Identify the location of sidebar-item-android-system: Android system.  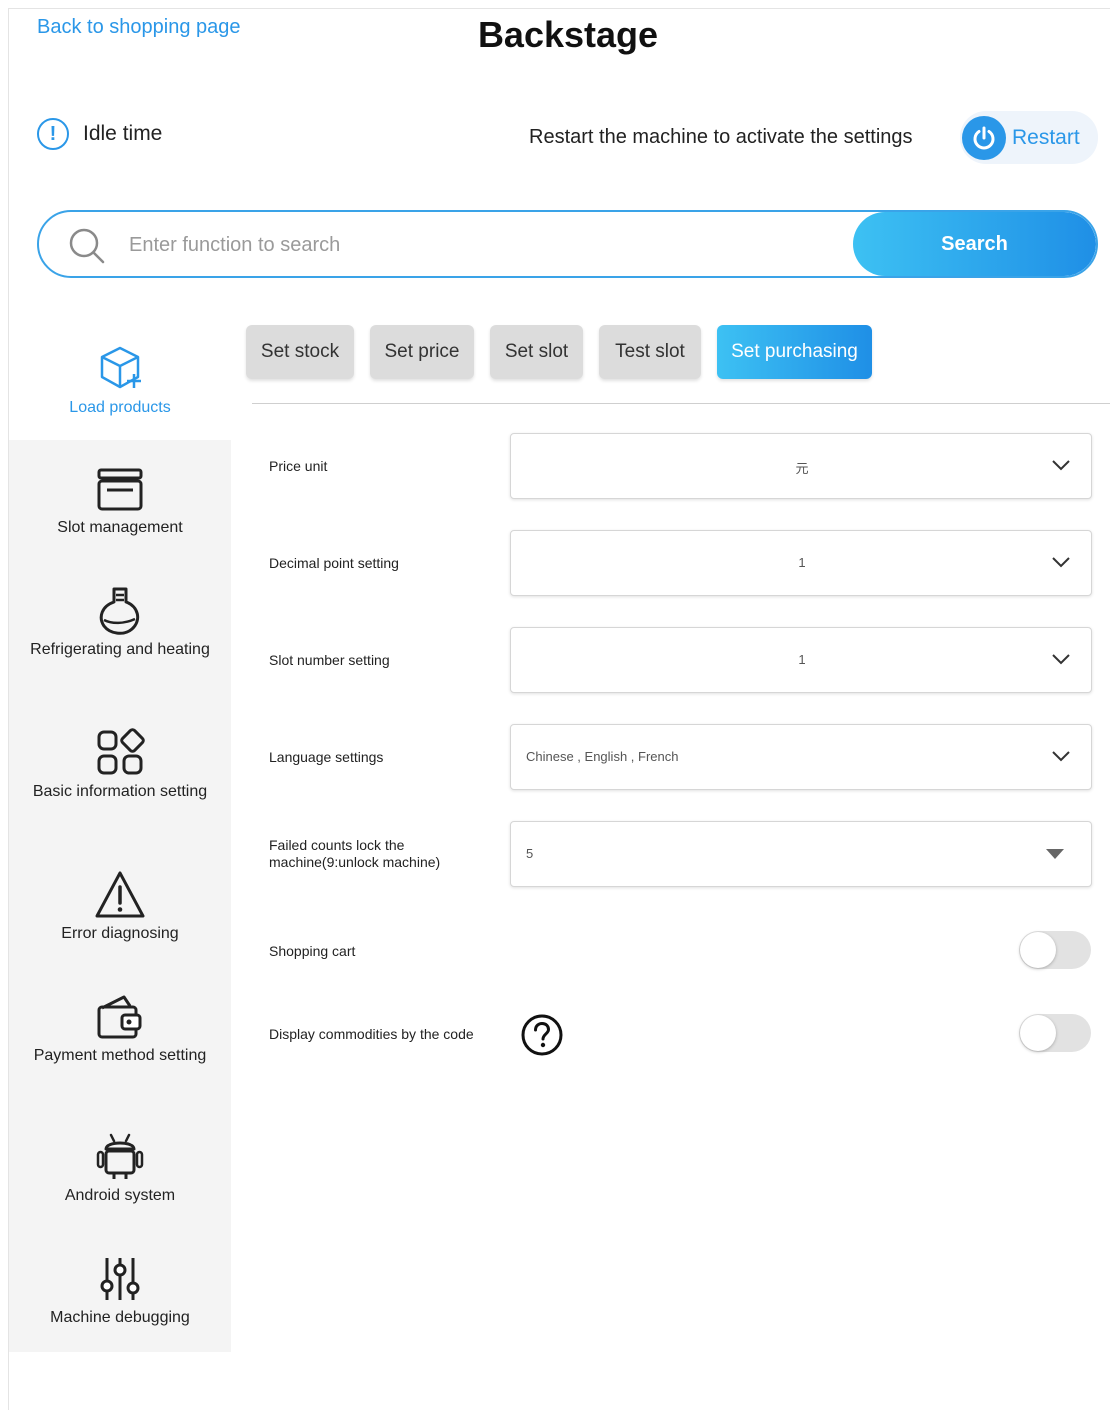
(120, 1169).